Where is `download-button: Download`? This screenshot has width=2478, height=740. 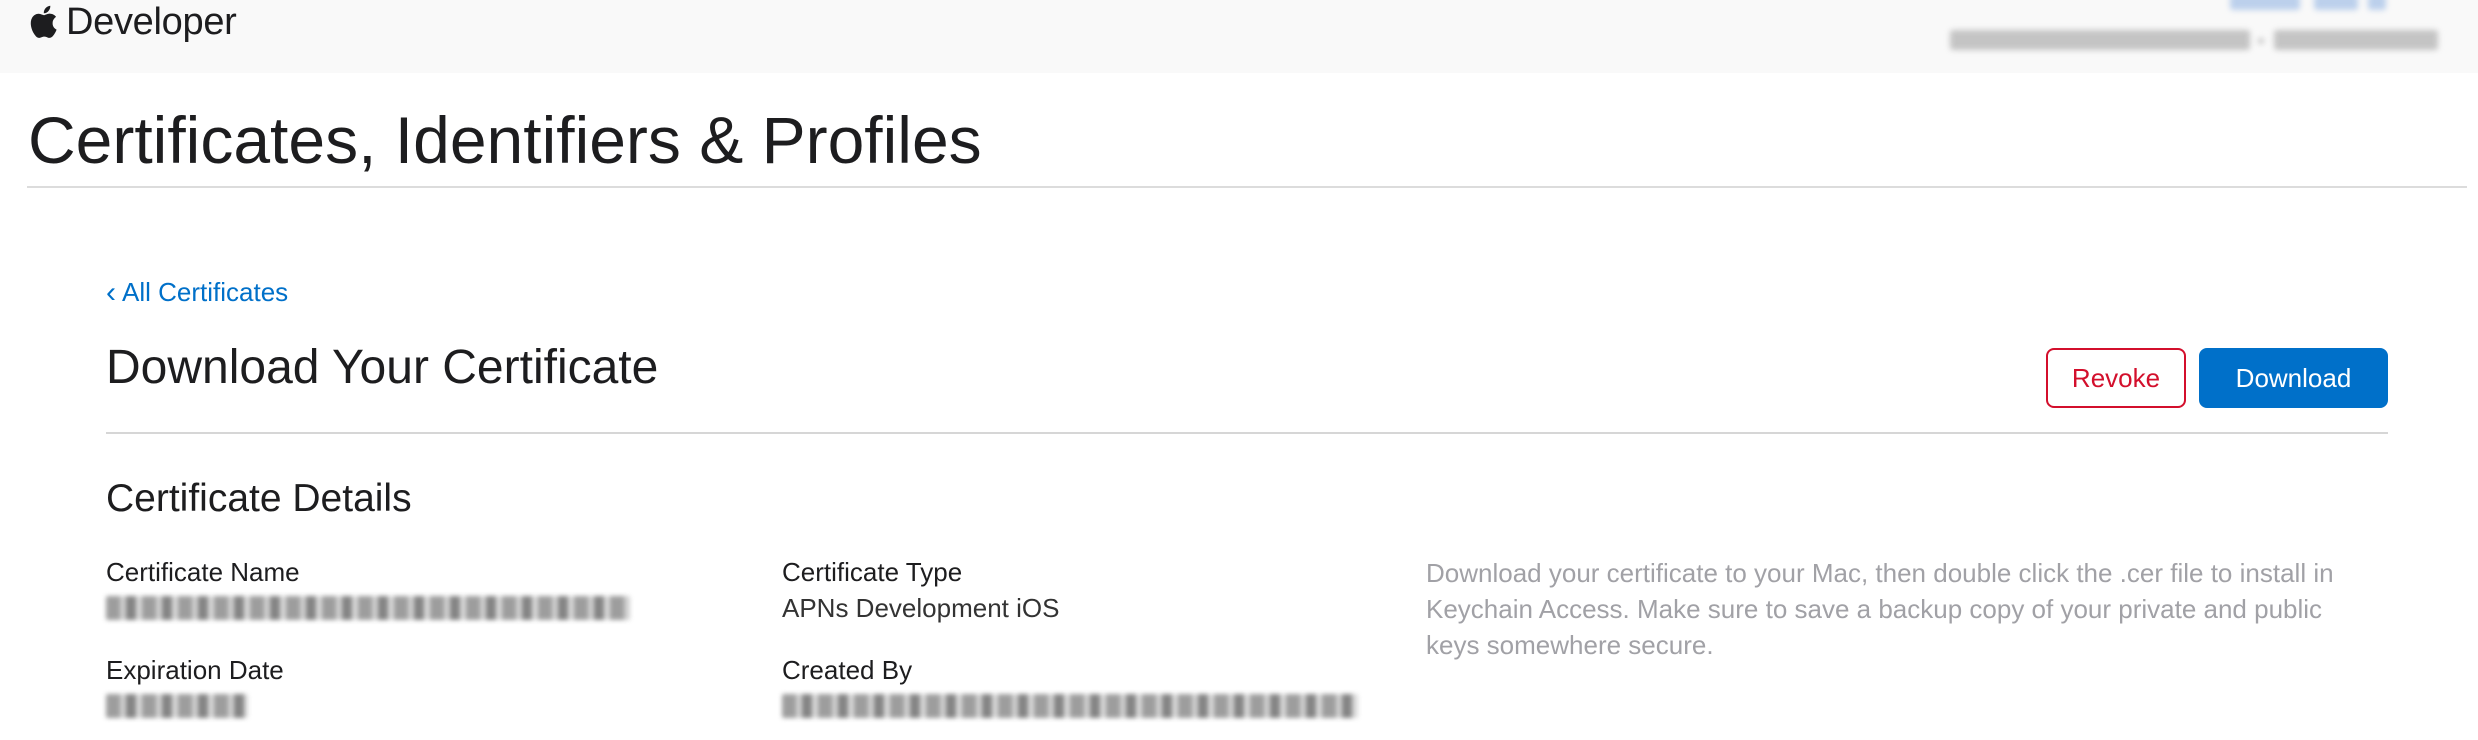 download-button: Download is located at coordinates (2293, 378).